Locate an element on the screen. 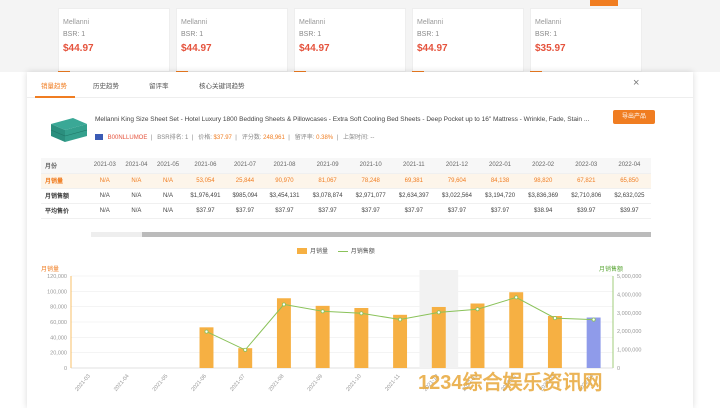  close-icon: × is located at coordinates (636, 83).